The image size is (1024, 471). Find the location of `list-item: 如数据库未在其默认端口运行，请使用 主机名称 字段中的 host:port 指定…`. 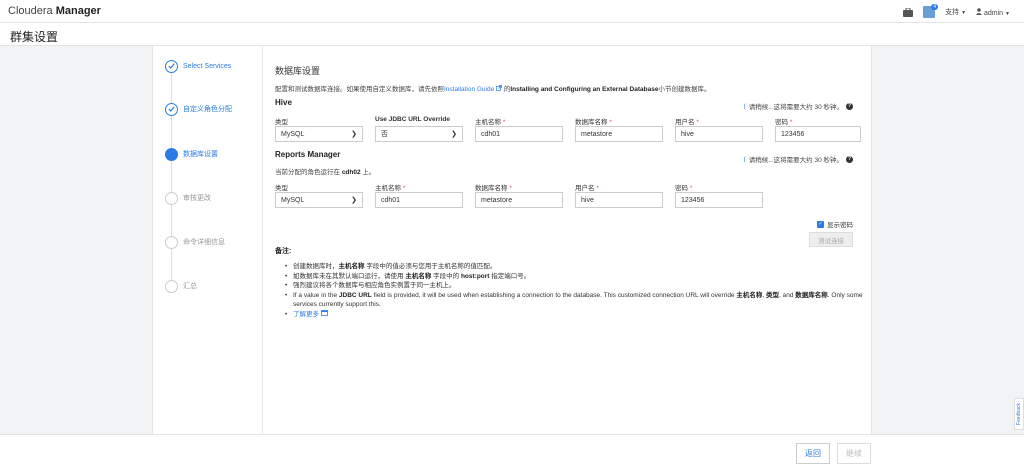

list-item: 如数据库未在其默认端口运行，请使用 主机名称 字段中的 host:port 指定… is located at coordinates (575, 277).